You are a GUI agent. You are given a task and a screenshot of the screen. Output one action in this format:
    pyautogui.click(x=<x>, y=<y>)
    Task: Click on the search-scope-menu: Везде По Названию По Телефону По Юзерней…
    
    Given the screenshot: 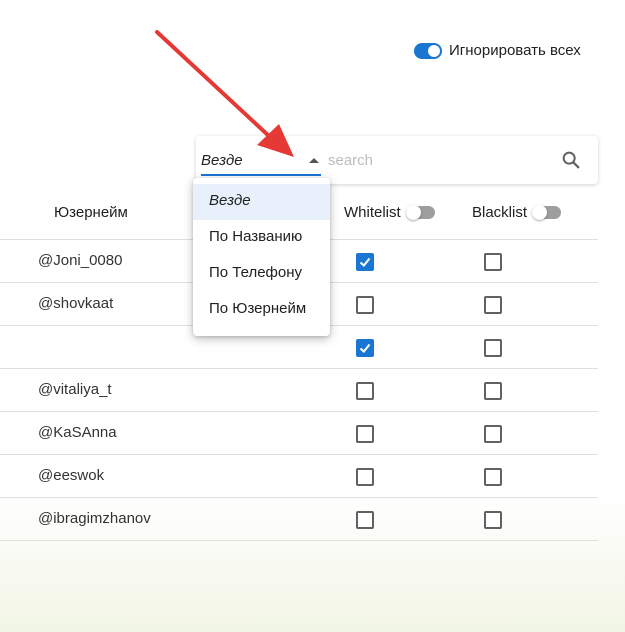 What is the action you would take?
    pyautogui.click(x=261, y=257)
    